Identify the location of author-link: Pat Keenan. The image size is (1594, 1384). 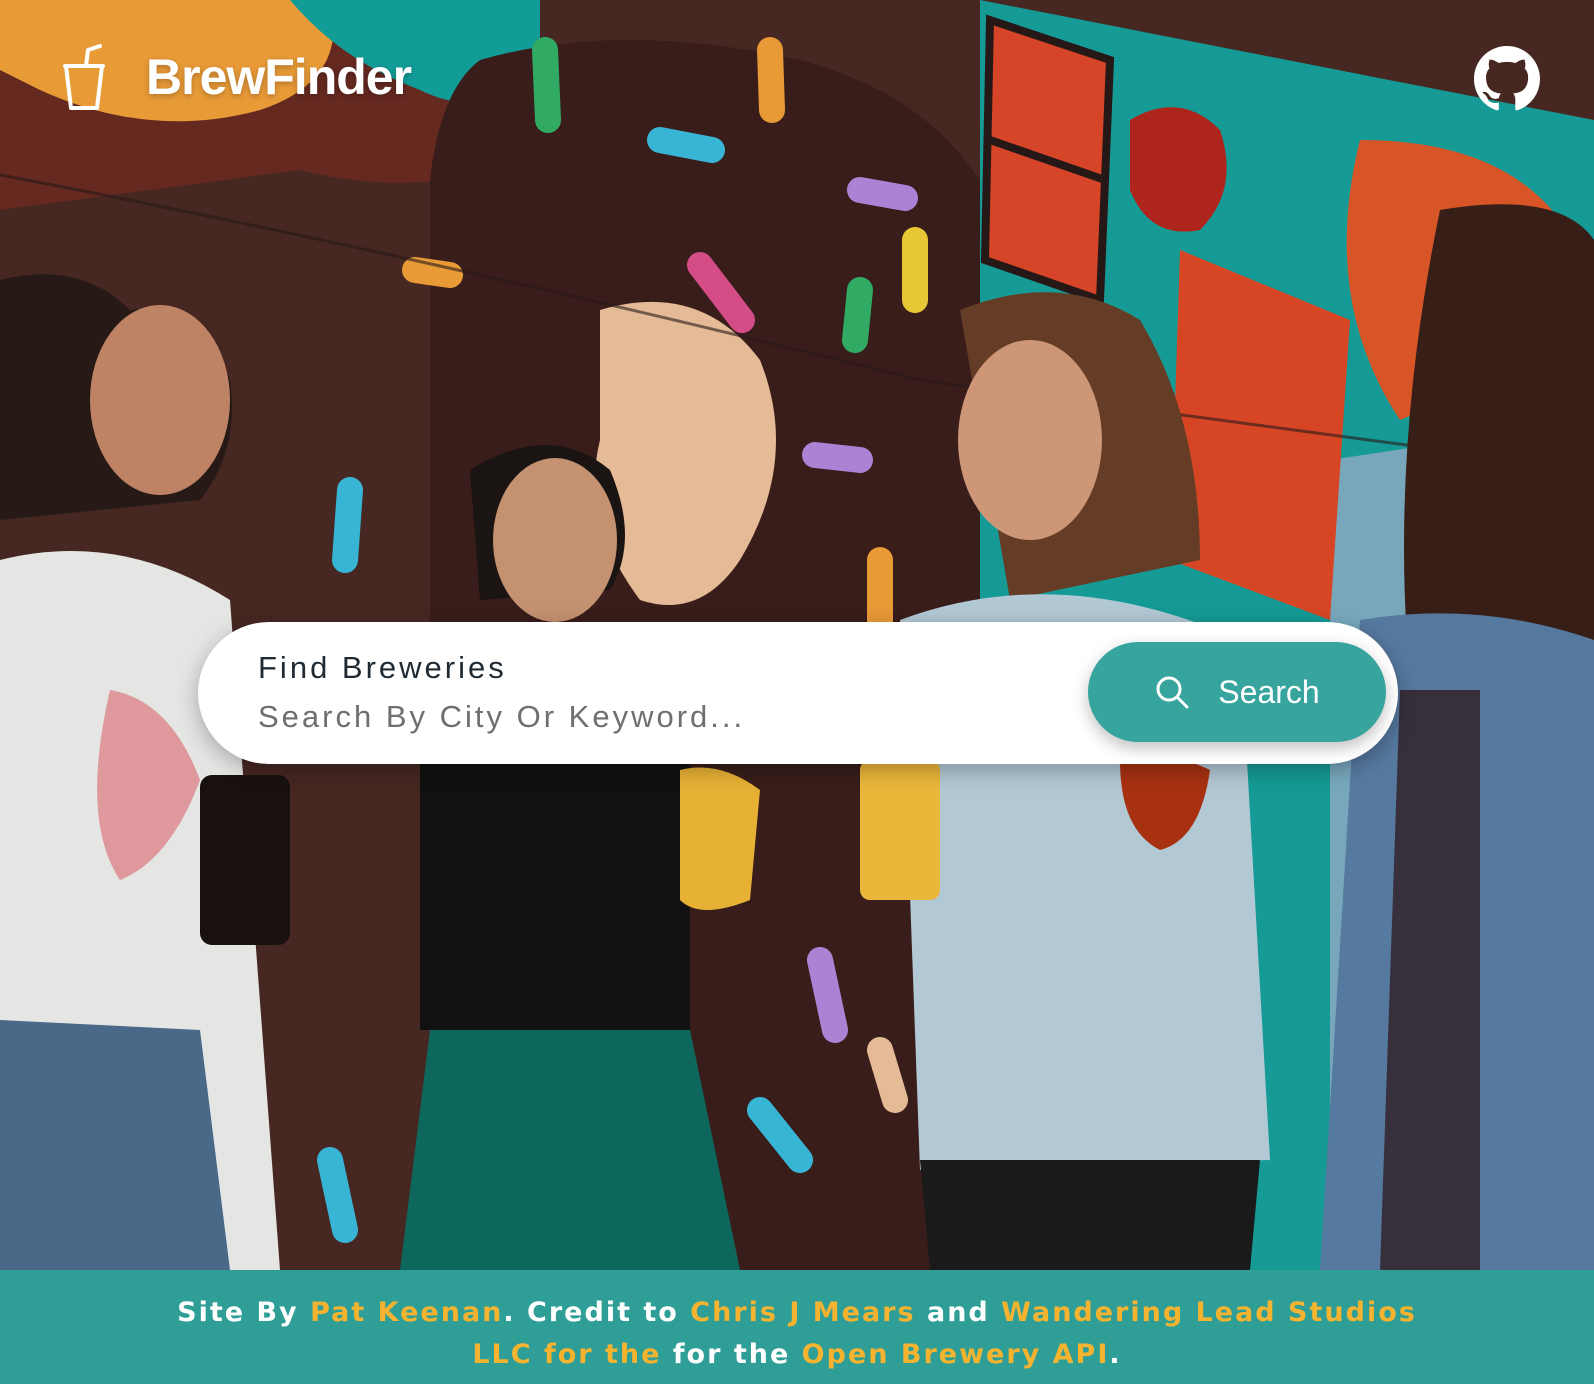
(406, 1312).